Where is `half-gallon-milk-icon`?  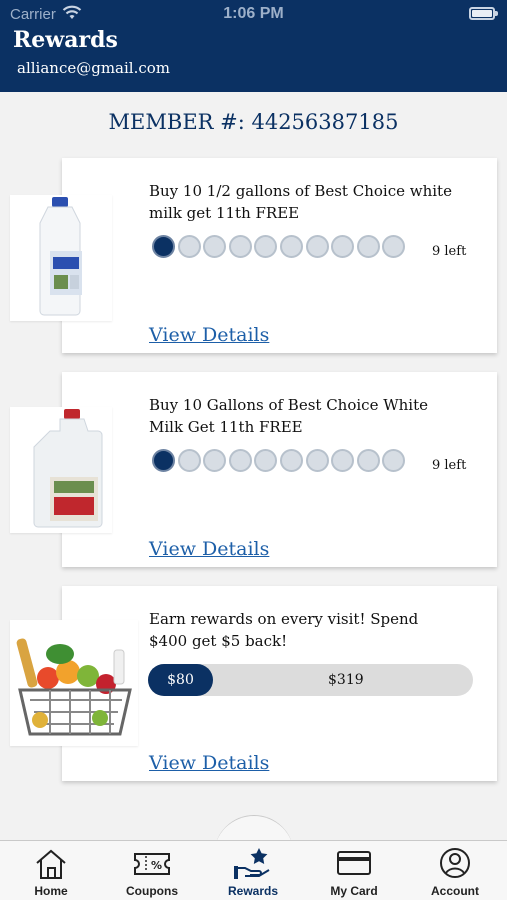 half-gallon-milk-icon is located at coordinates (61, 258).